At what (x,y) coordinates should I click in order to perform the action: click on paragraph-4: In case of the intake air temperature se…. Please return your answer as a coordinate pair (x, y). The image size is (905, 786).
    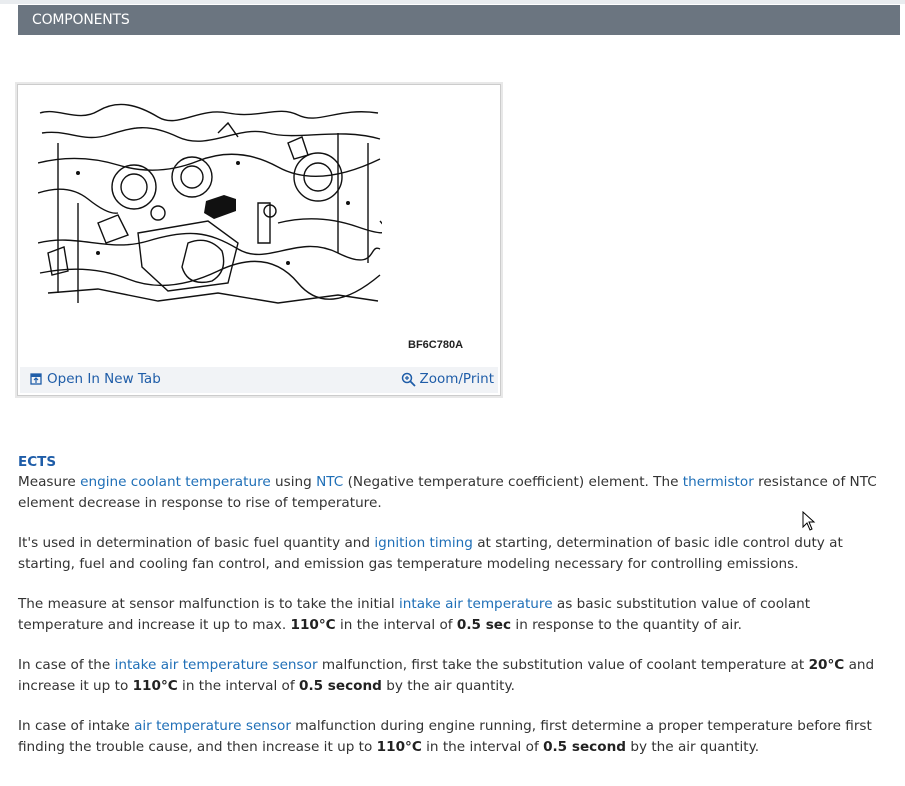
    Looking at the image, I should click on (455, 675).